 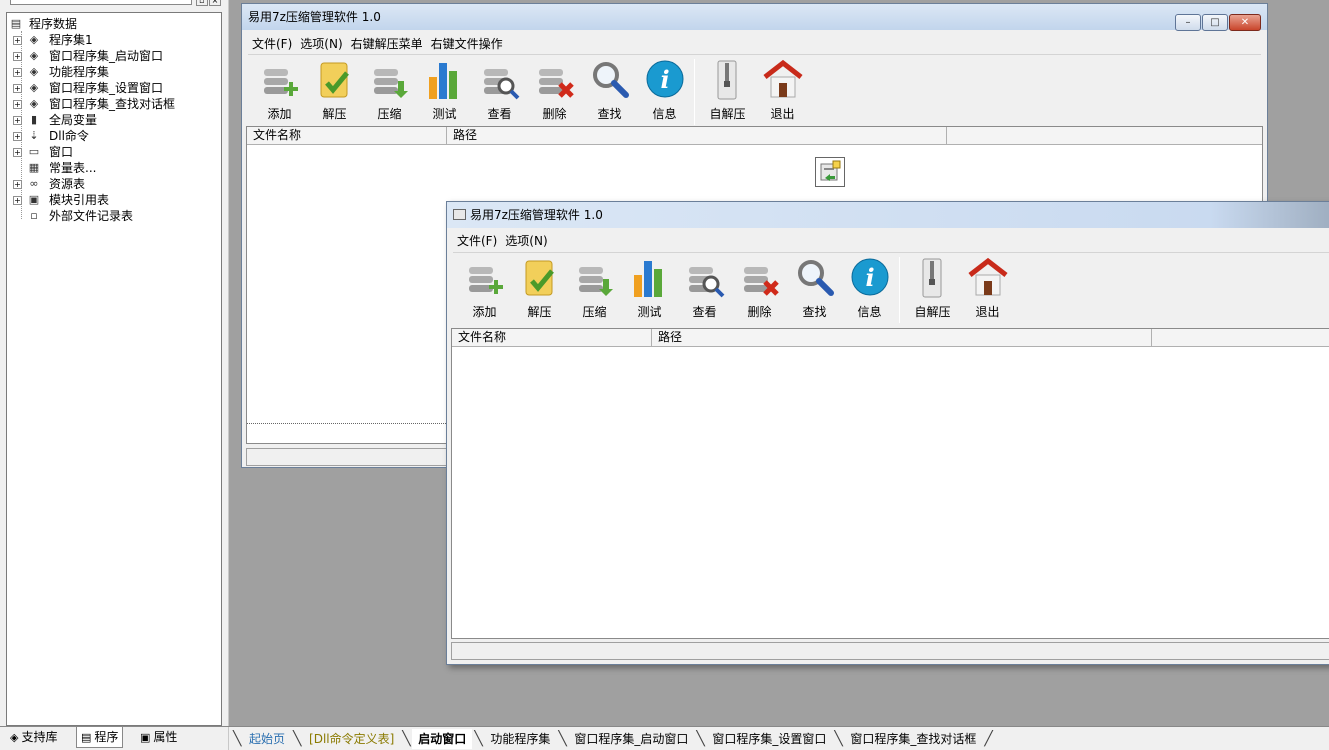 I want to click on panel-close-button: ×, so click(x=215, y=3).